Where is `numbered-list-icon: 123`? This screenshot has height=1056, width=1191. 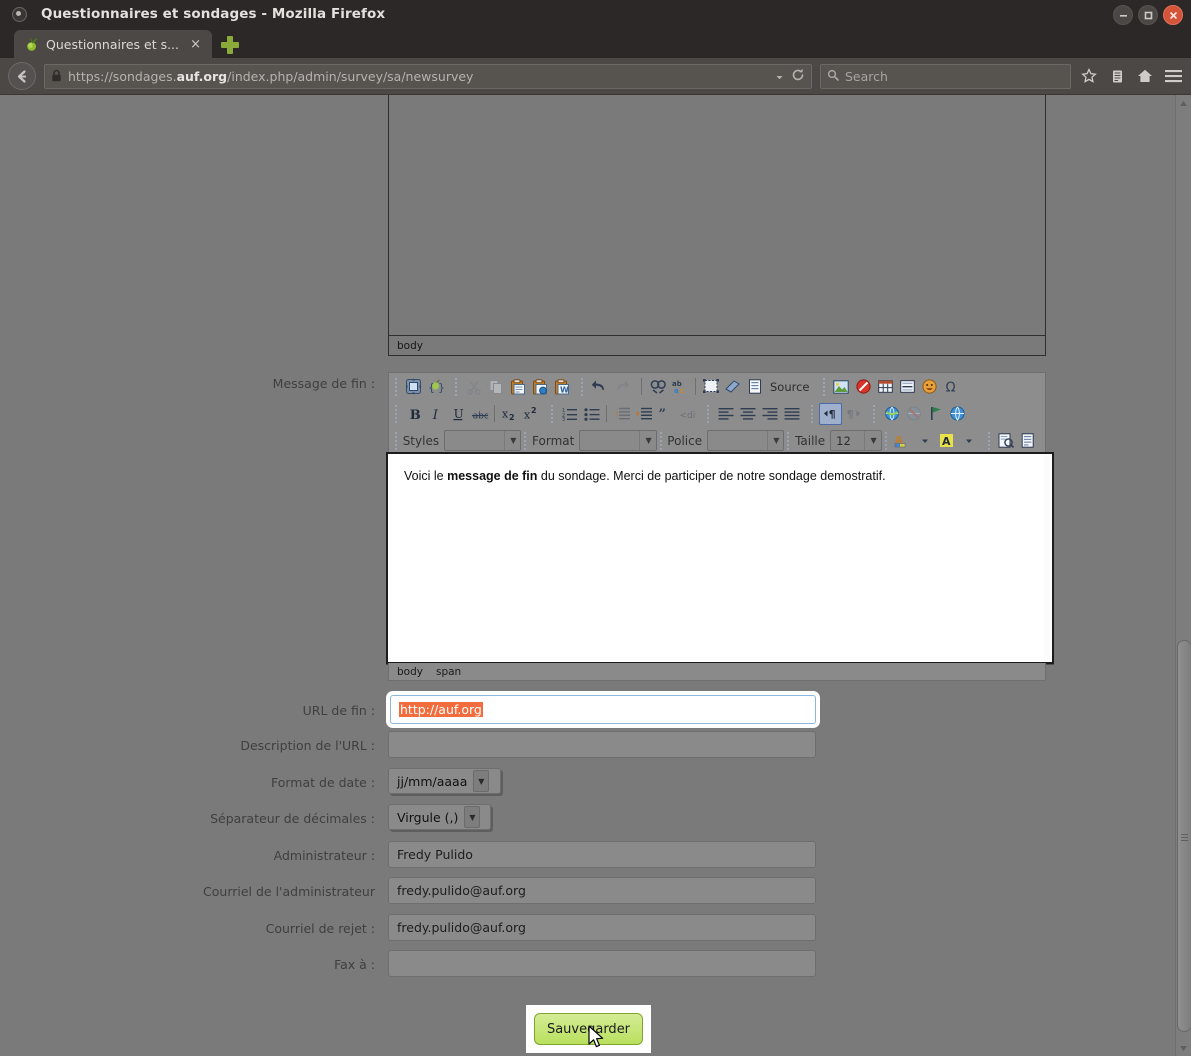 numbered-list-icon: 123 is located at coordinates (569, 414).